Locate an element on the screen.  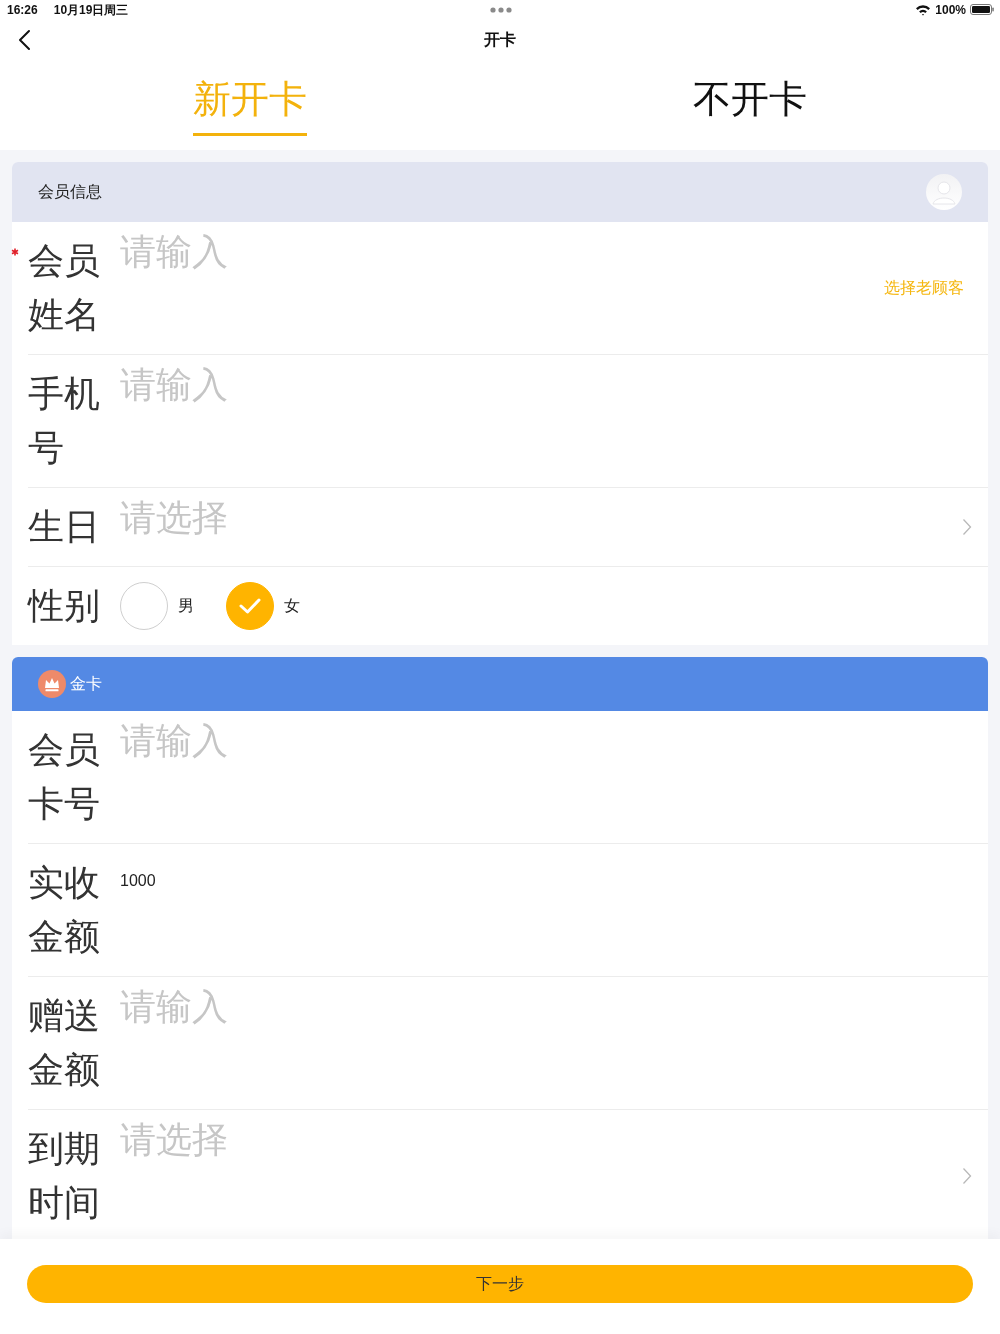
field-label: 手机号 is located at coordinates (64, 421).